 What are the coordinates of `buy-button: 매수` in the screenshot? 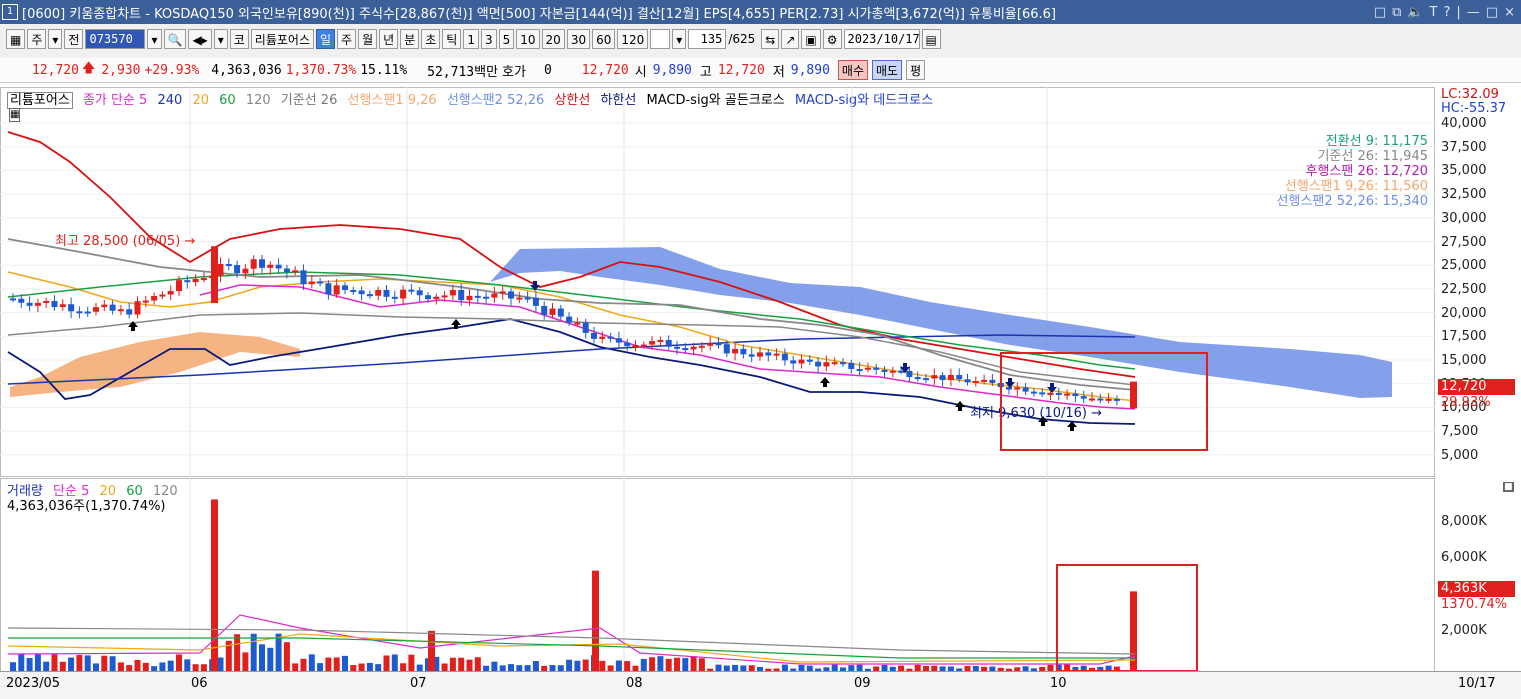 It's located at (853, 70).